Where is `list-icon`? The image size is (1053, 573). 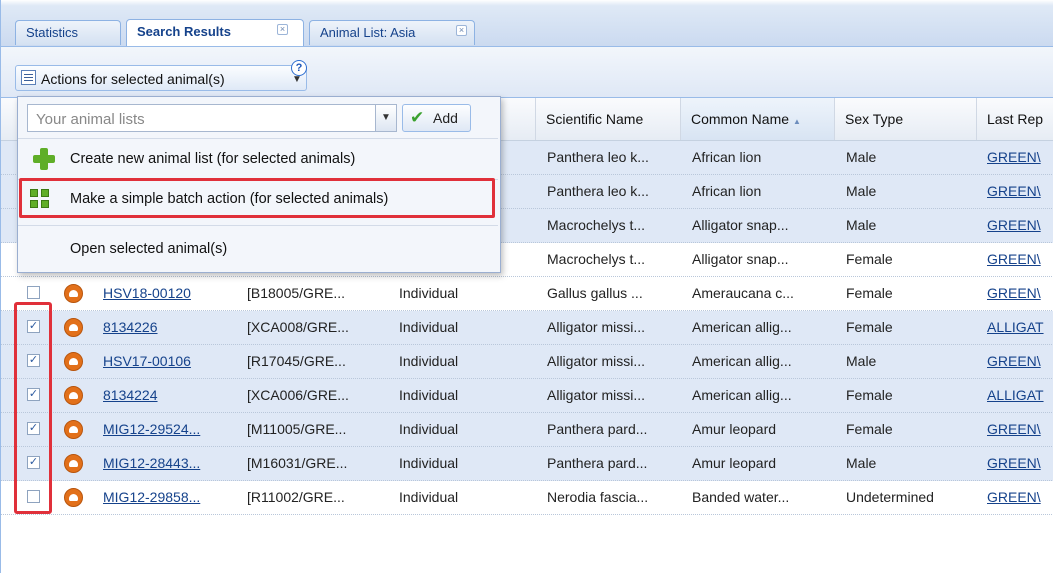
list-icon is located at coordinates (28, 77).